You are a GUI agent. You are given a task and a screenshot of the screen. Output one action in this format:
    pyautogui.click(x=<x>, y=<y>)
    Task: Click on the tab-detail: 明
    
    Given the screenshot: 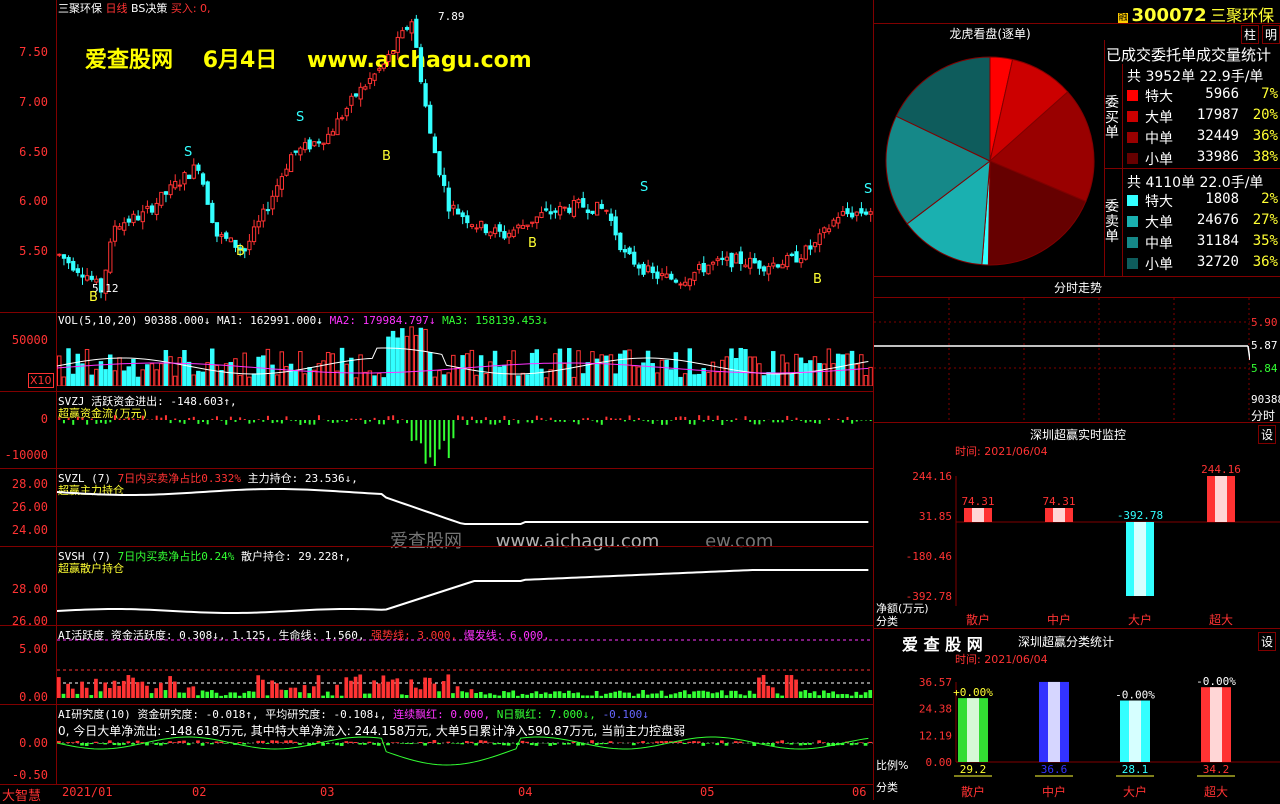 What is the action you would take?
    pyautogui.click(x=1271, y=34)
    